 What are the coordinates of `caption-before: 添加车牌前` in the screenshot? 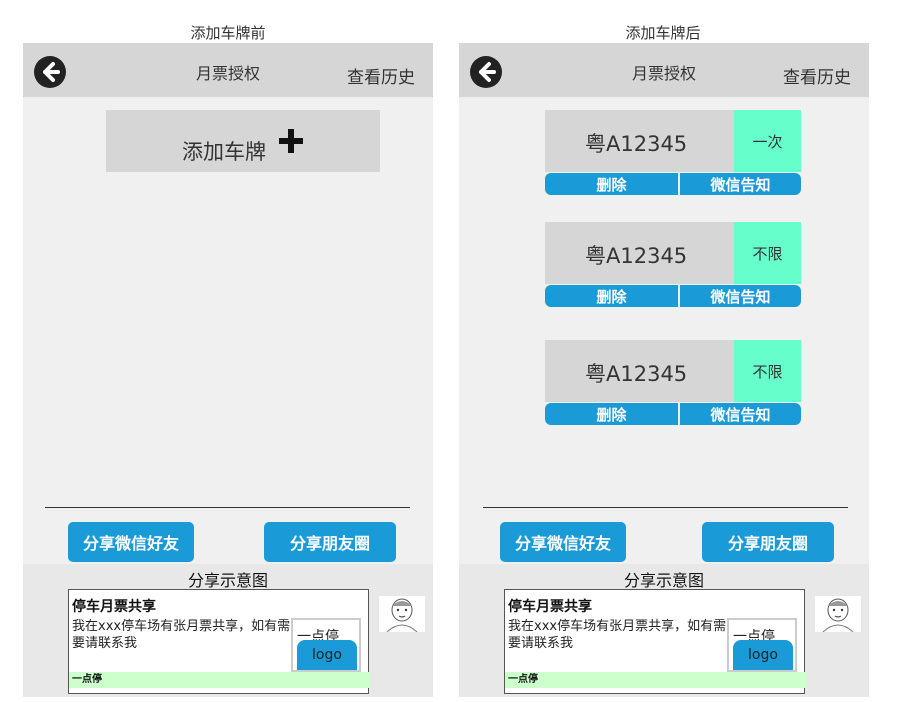 It's located at (228, 33).